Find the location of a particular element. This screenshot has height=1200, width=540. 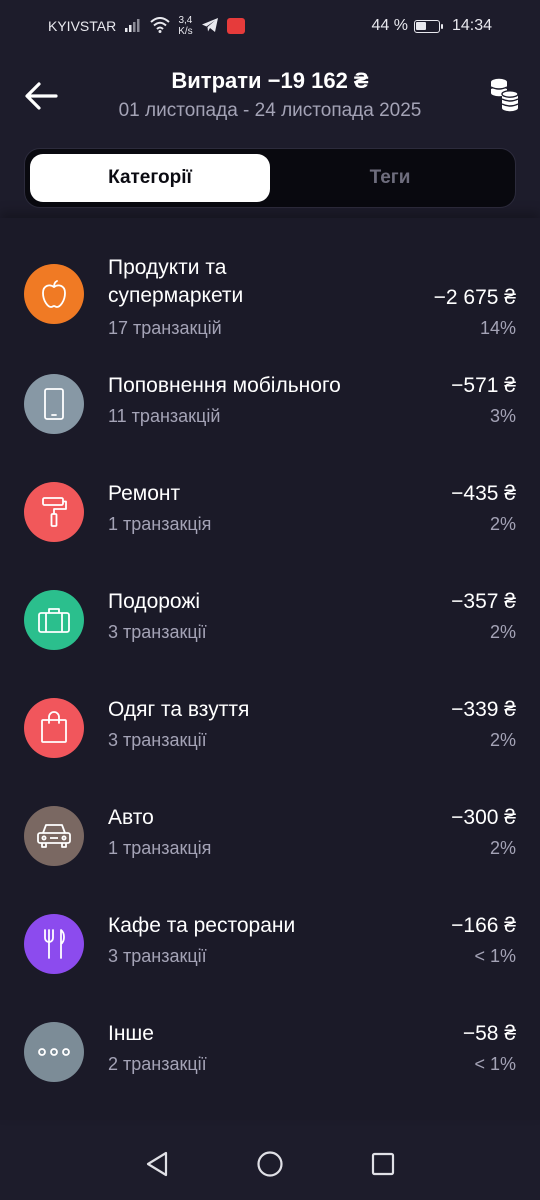

category-name: Кафе та ресторани is located at coordinates (202, 925).